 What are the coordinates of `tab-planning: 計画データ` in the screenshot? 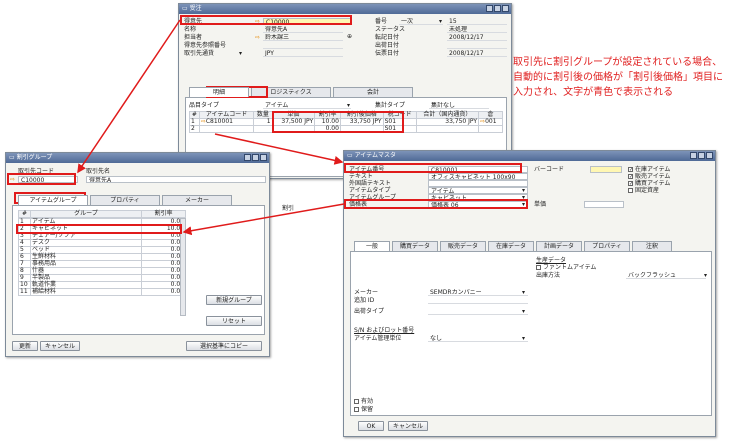 It's located at (559, 246).